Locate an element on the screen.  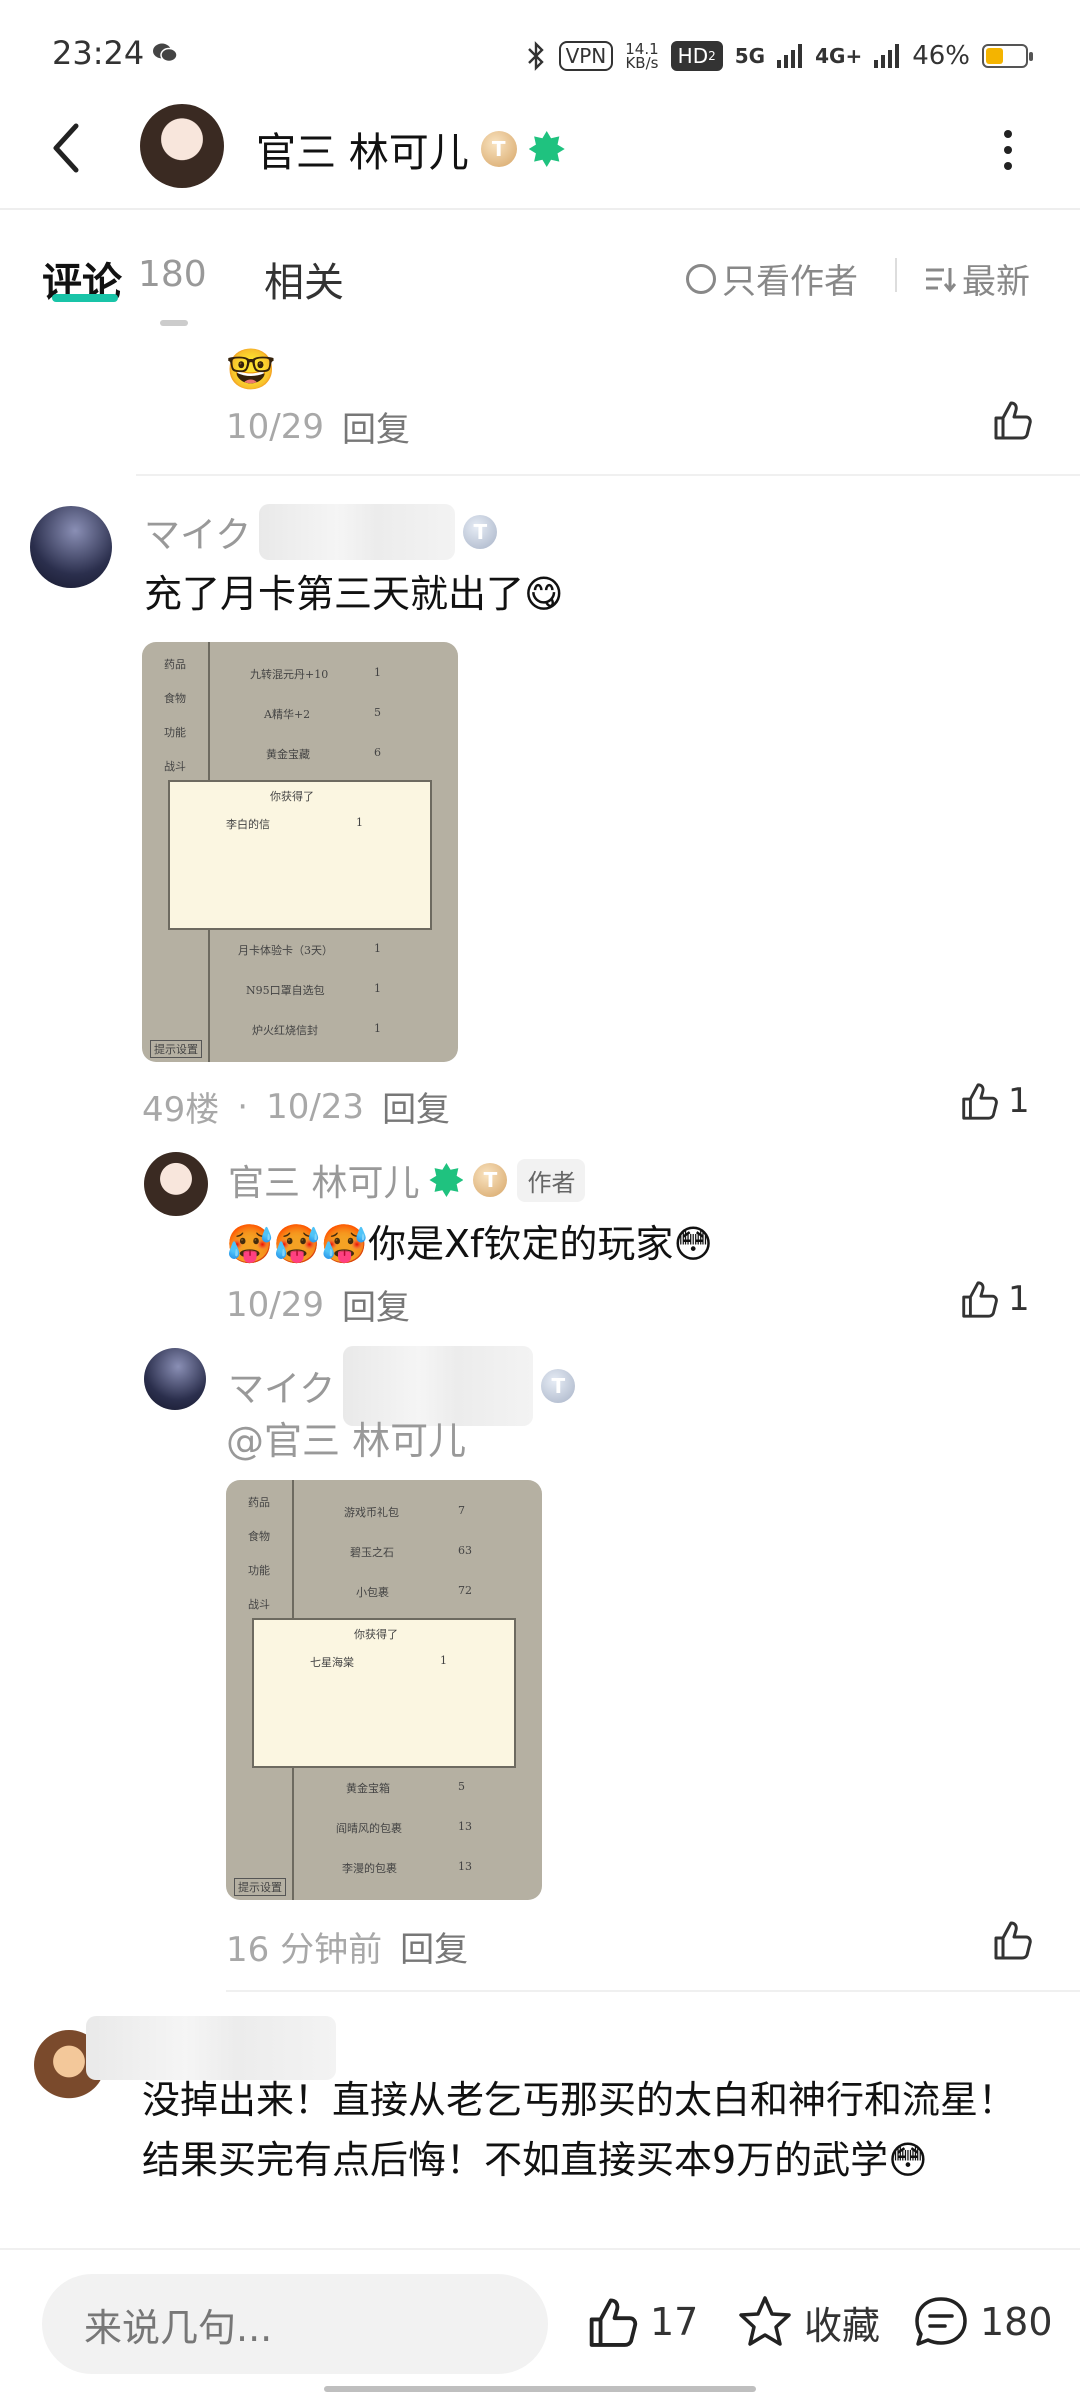
emoji-reaction: 🤓 is located at coordinates (251, 370).